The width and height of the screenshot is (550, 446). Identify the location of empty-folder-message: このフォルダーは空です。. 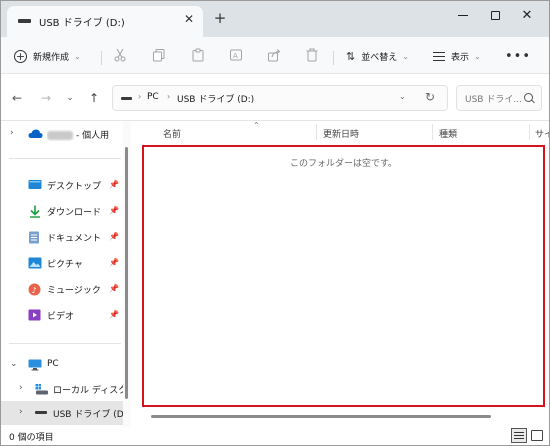
(343, 164).